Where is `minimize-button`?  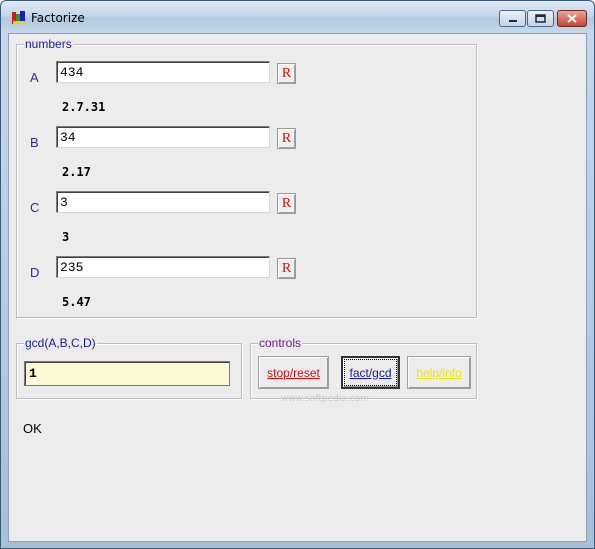
minimize-button is located at coordinates (512, 18).